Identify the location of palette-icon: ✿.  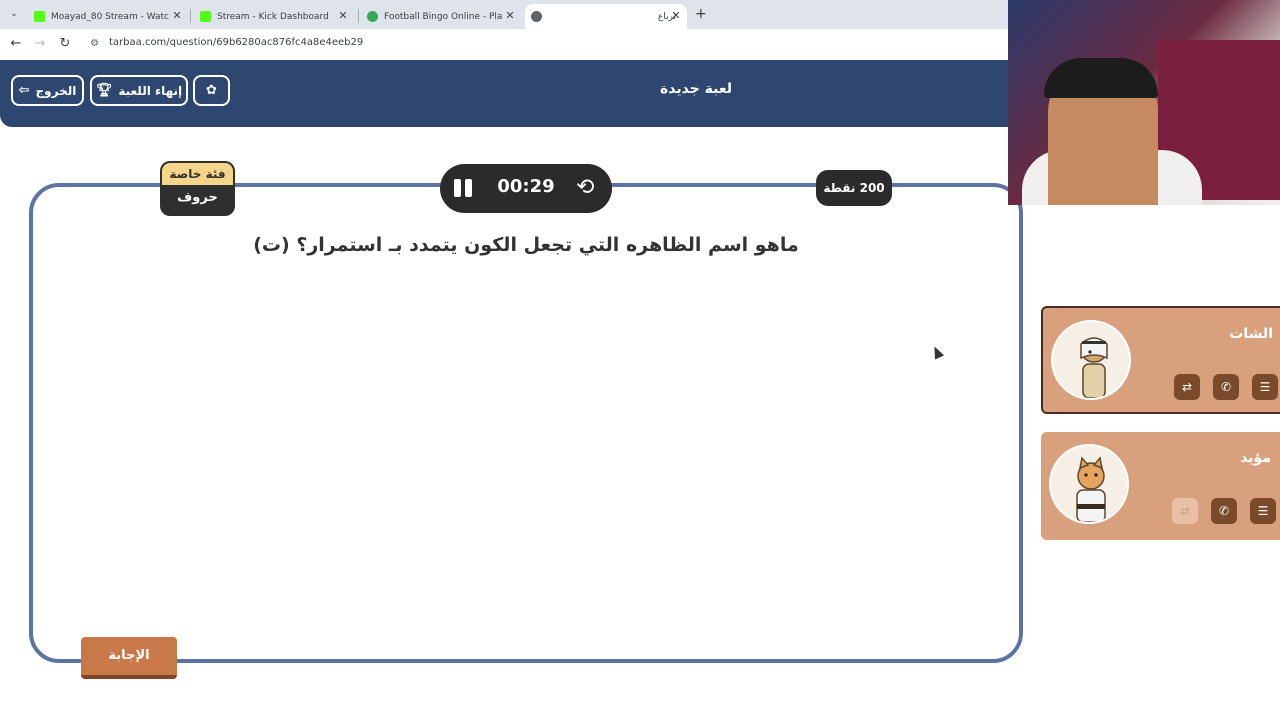
(211, 90).